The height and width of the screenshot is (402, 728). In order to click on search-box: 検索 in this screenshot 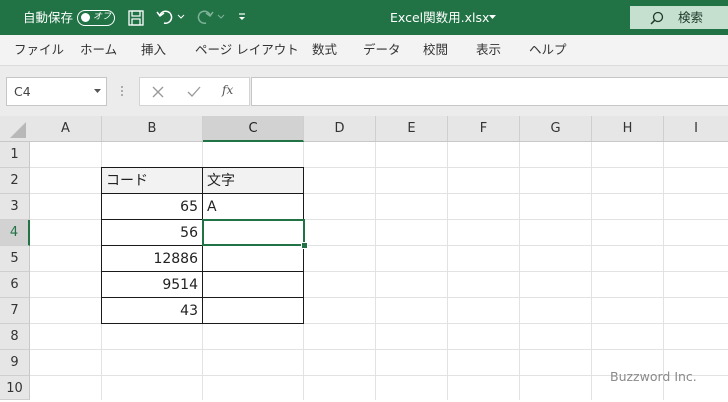, I will do `click(679, 17)`.